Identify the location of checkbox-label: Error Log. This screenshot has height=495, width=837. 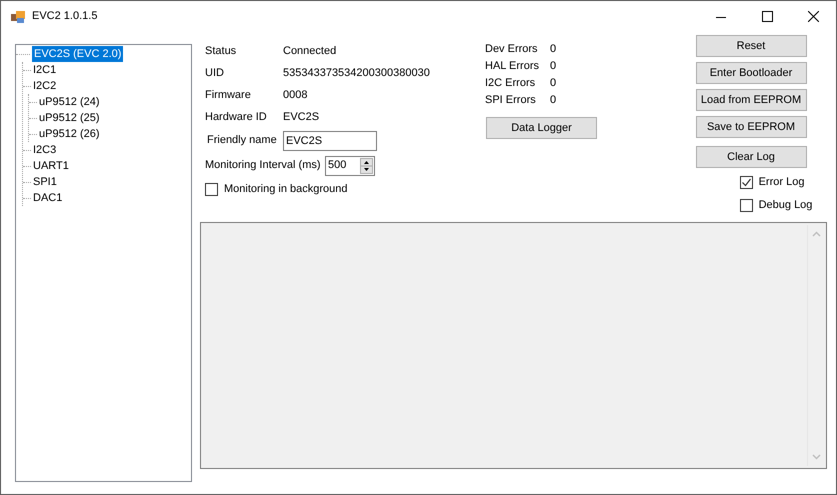
(781, 182).